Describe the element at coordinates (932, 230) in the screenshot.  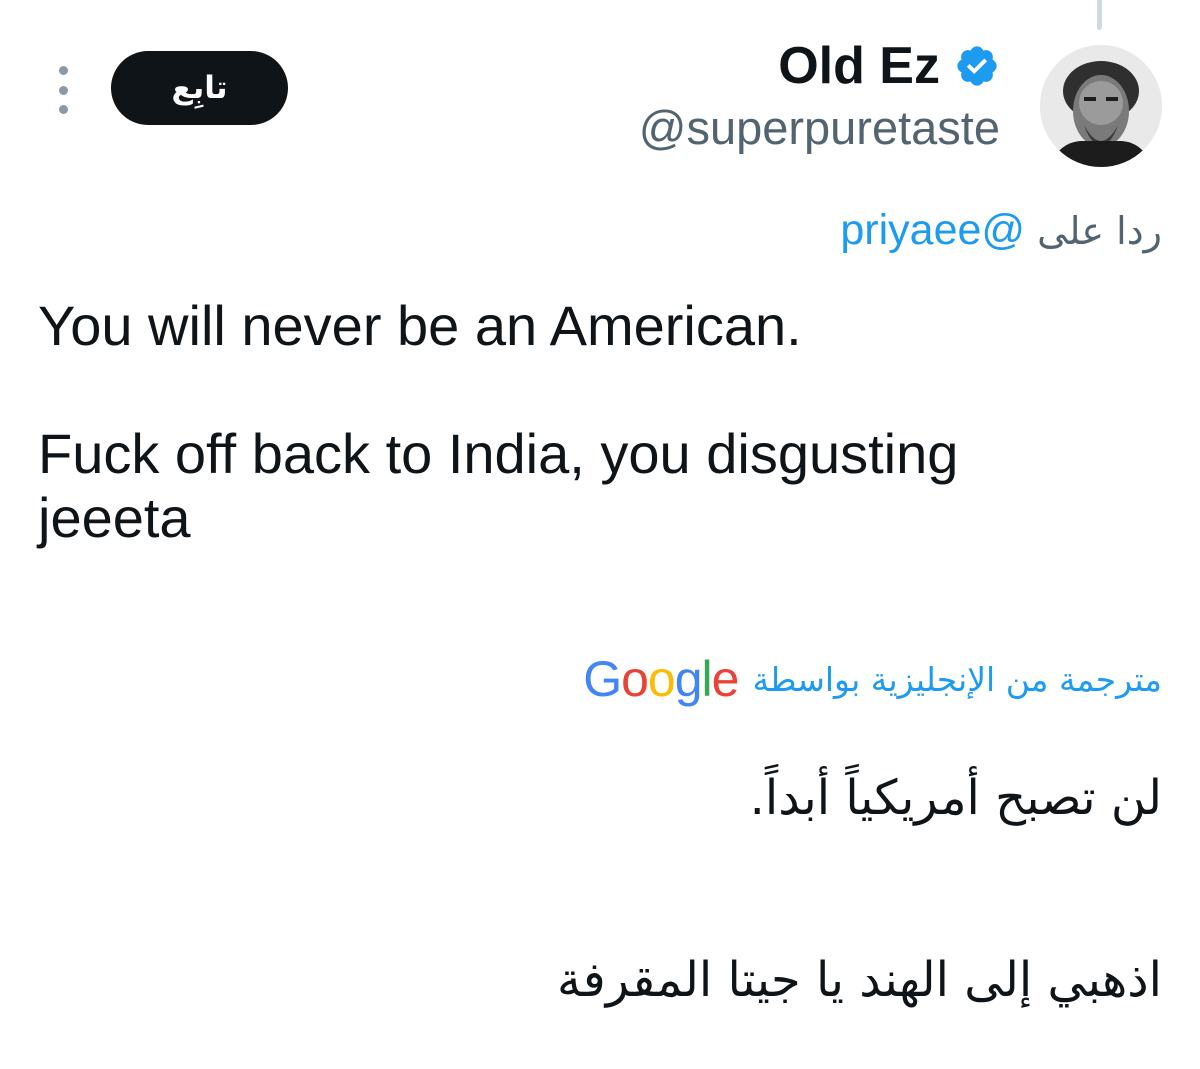
I see `reply-mention-link: @priyaee` at that location.